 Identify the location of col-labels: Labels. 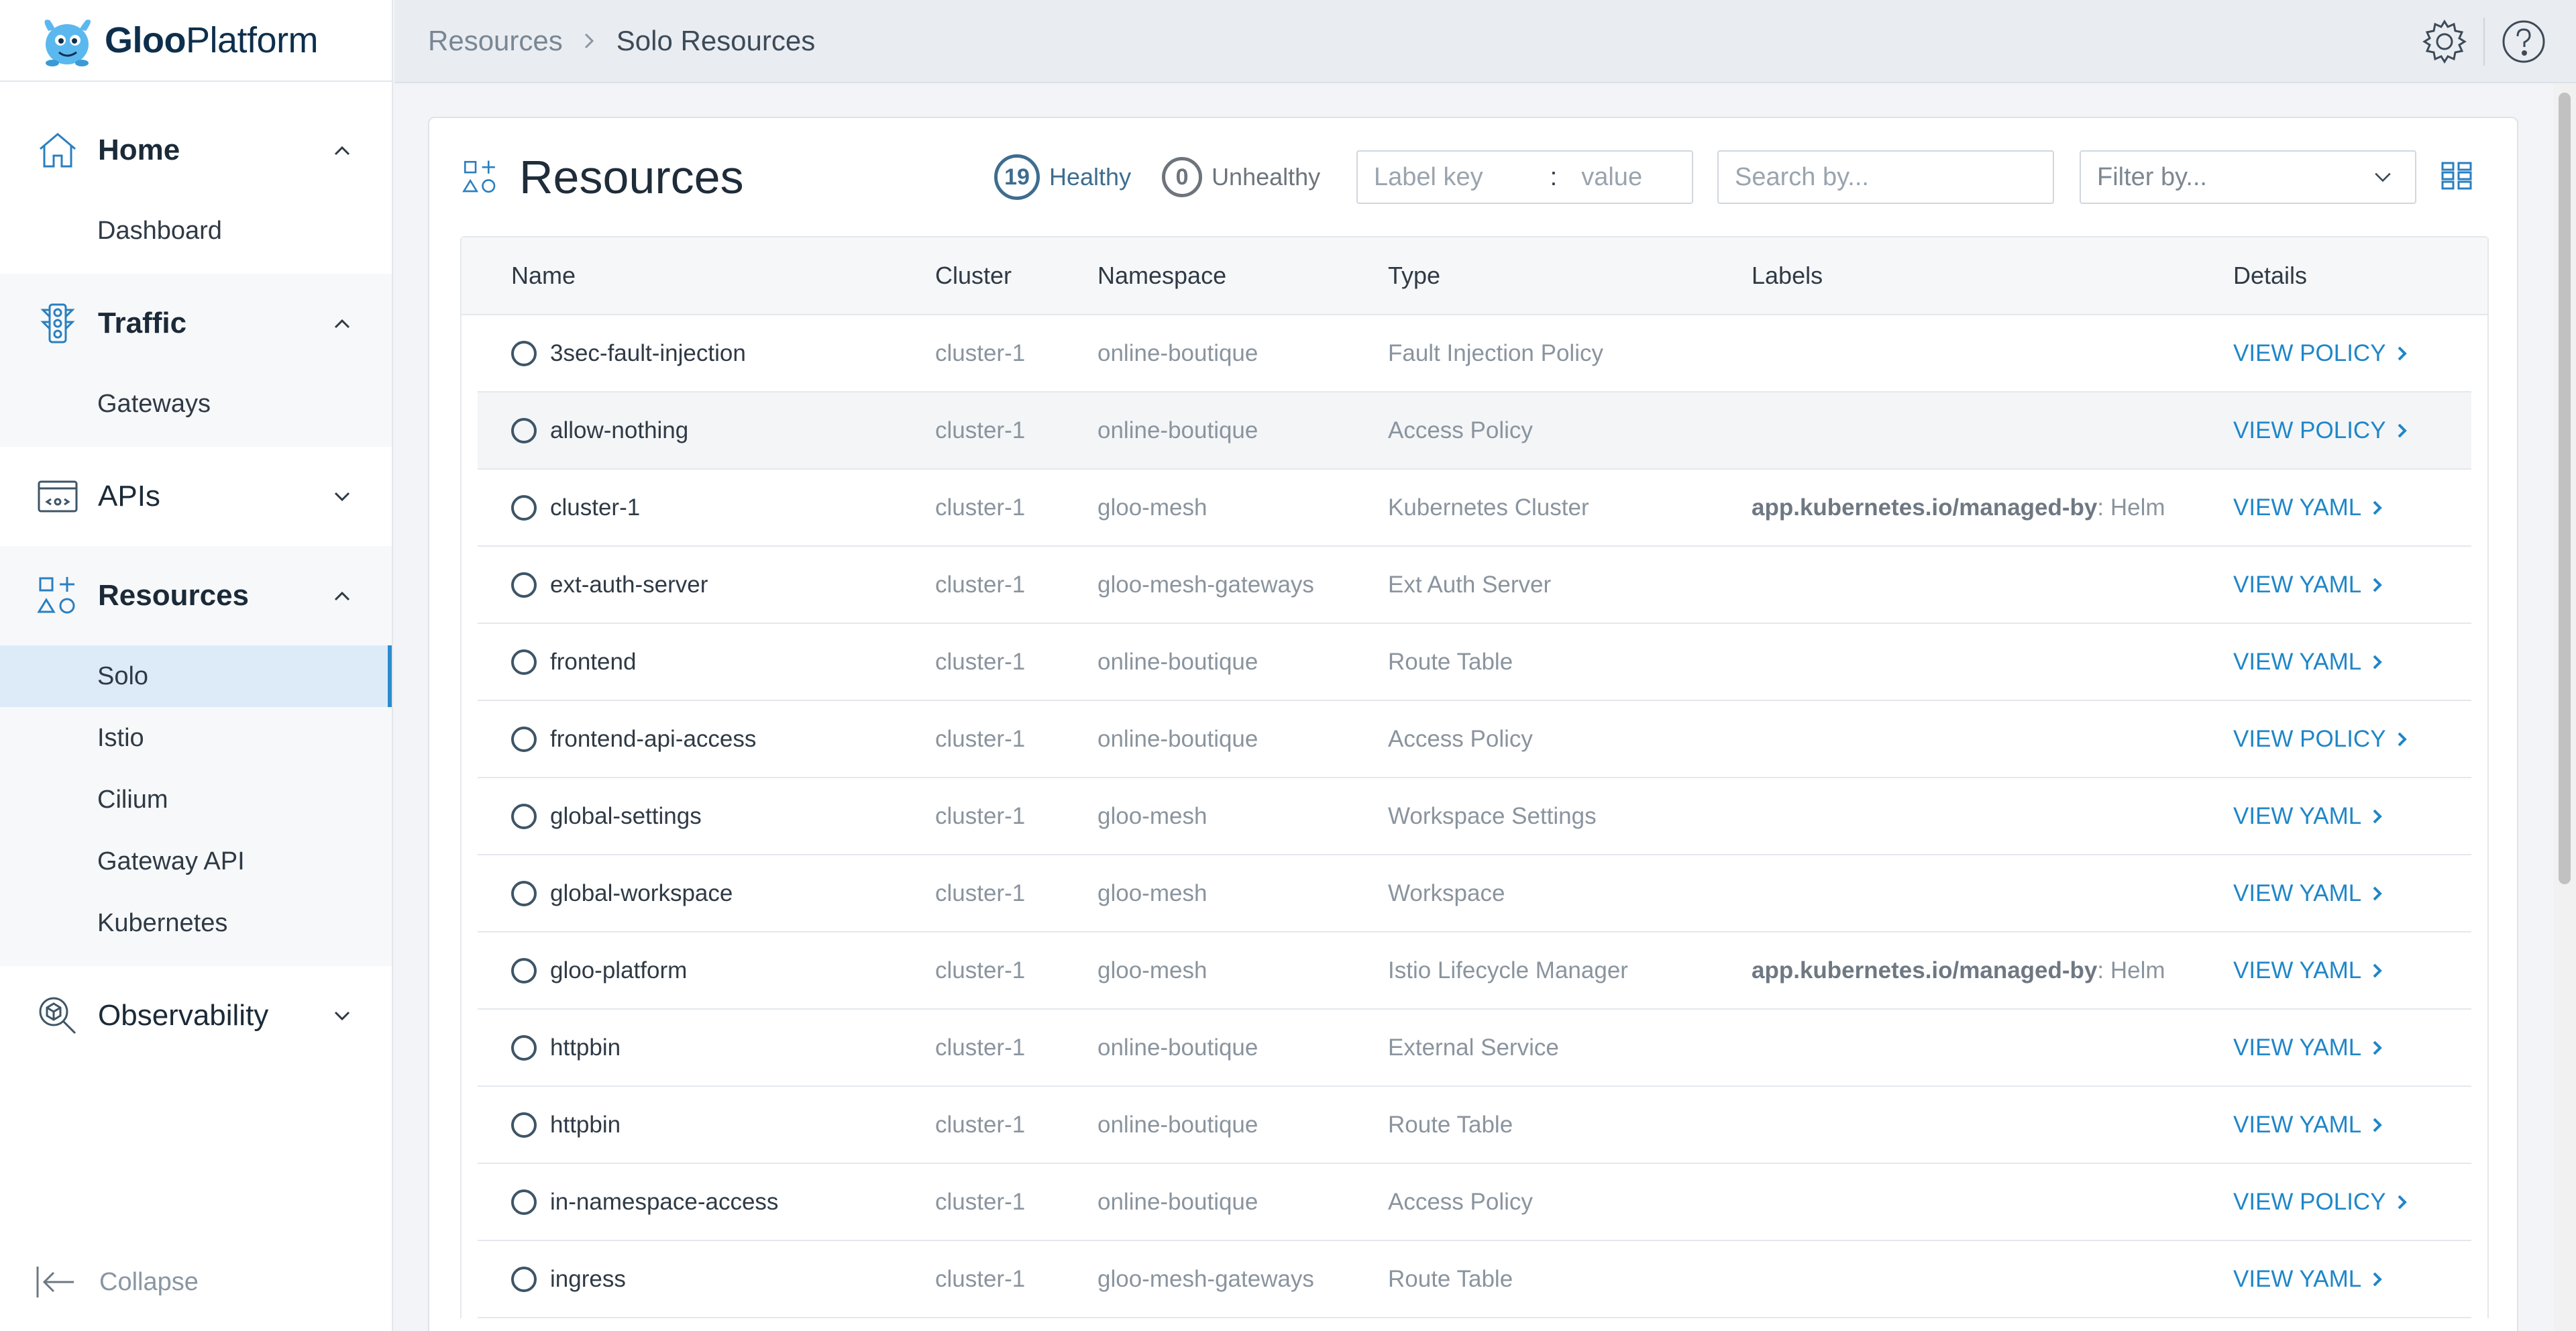
(1992, 276).